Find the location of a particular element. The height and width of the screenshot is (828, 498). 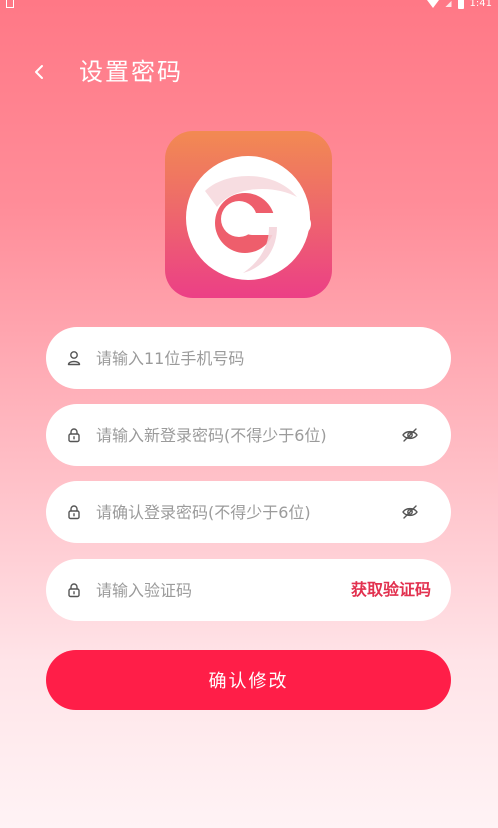

status-bar: ◢ 1:41 is located at coordinates (249, 7).